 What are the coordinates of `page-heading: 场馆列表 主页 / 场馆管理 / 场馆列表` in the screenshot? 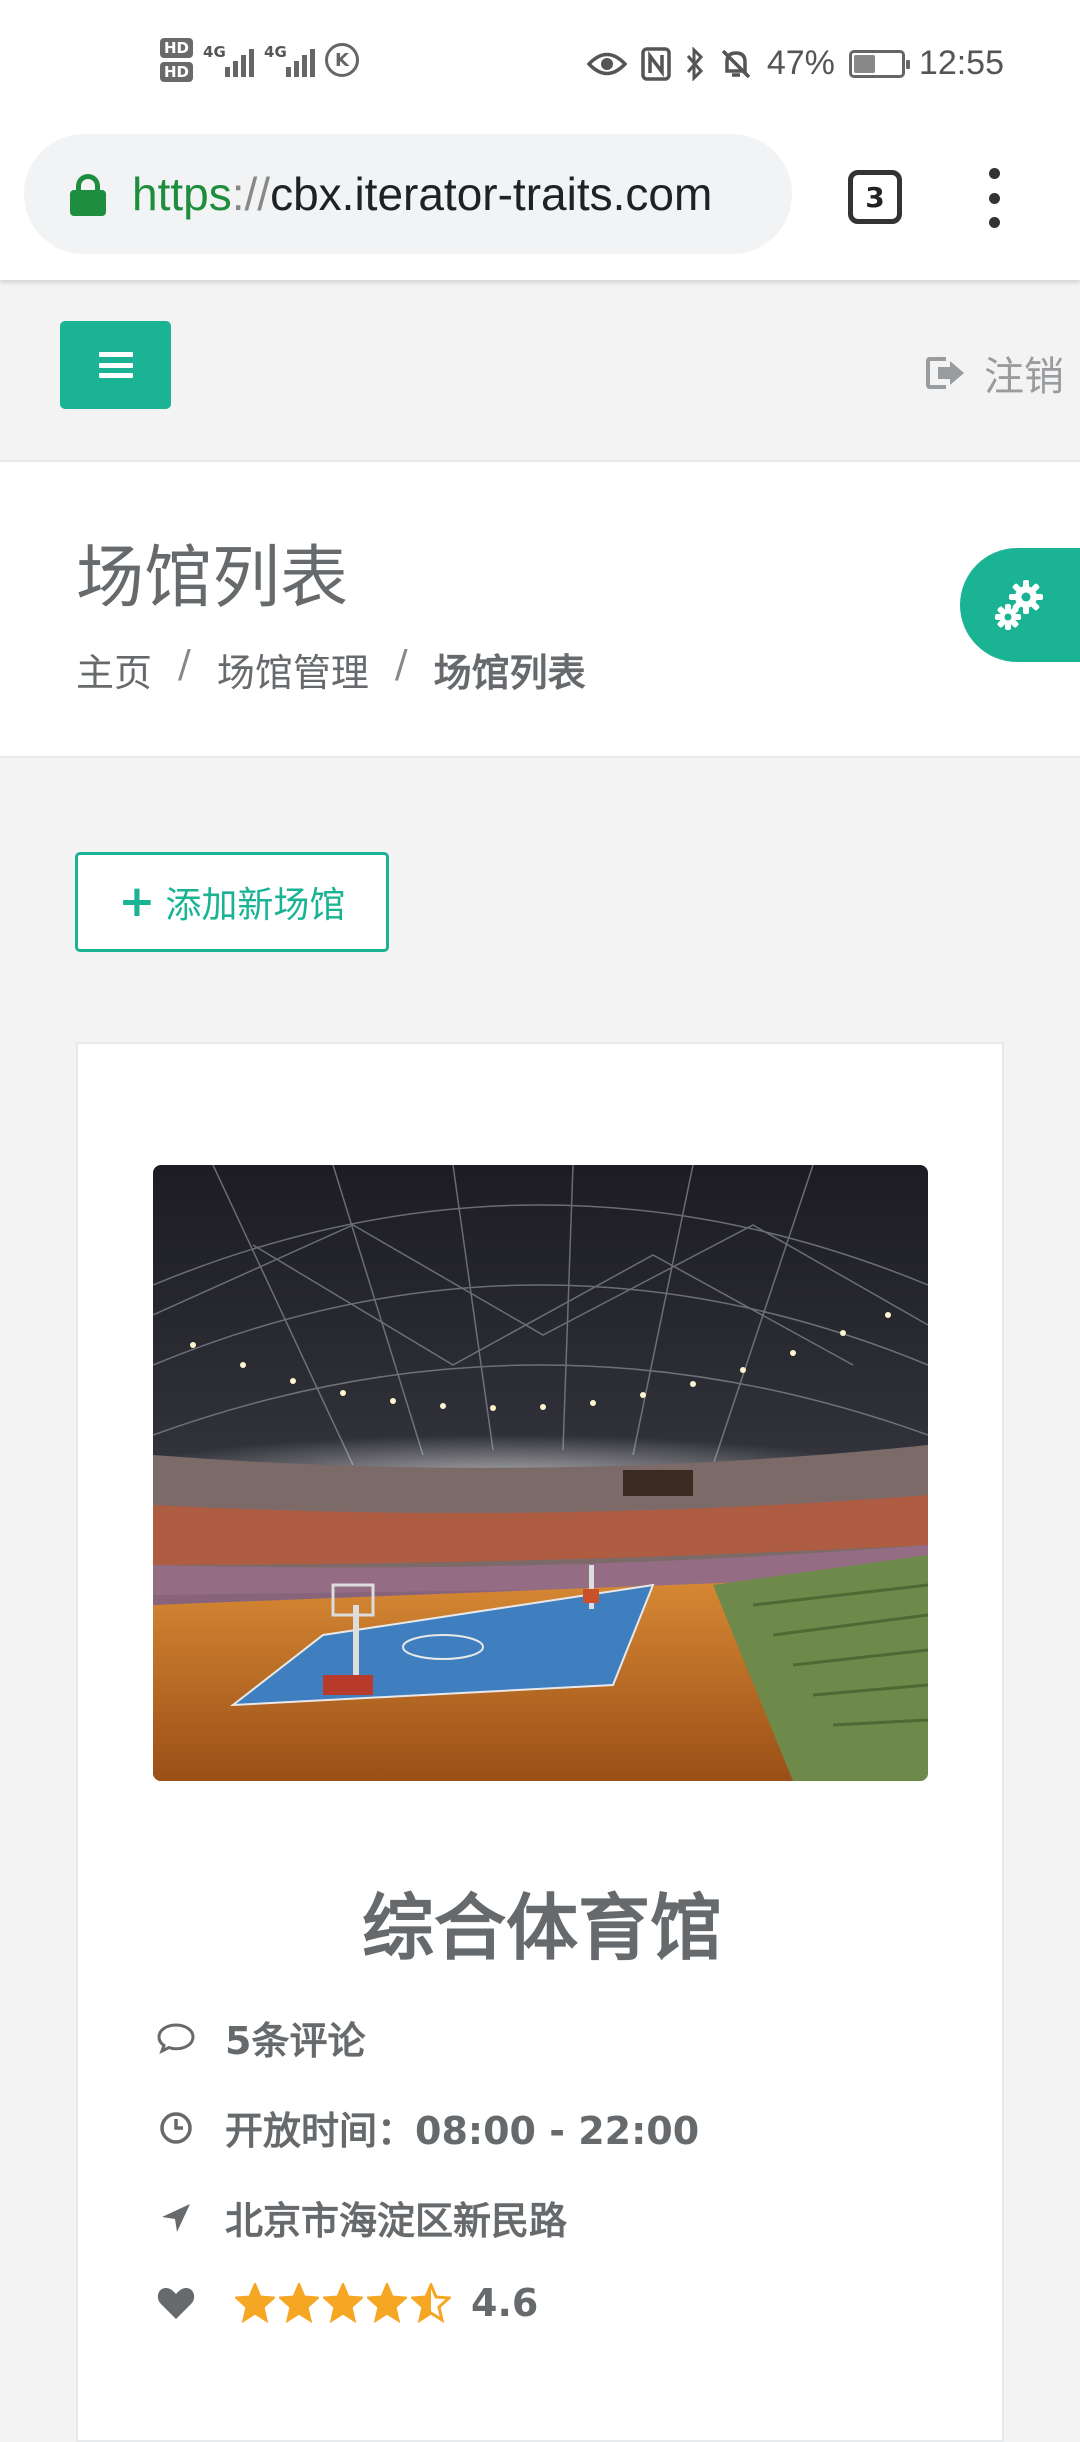 It's located at (540, 610).